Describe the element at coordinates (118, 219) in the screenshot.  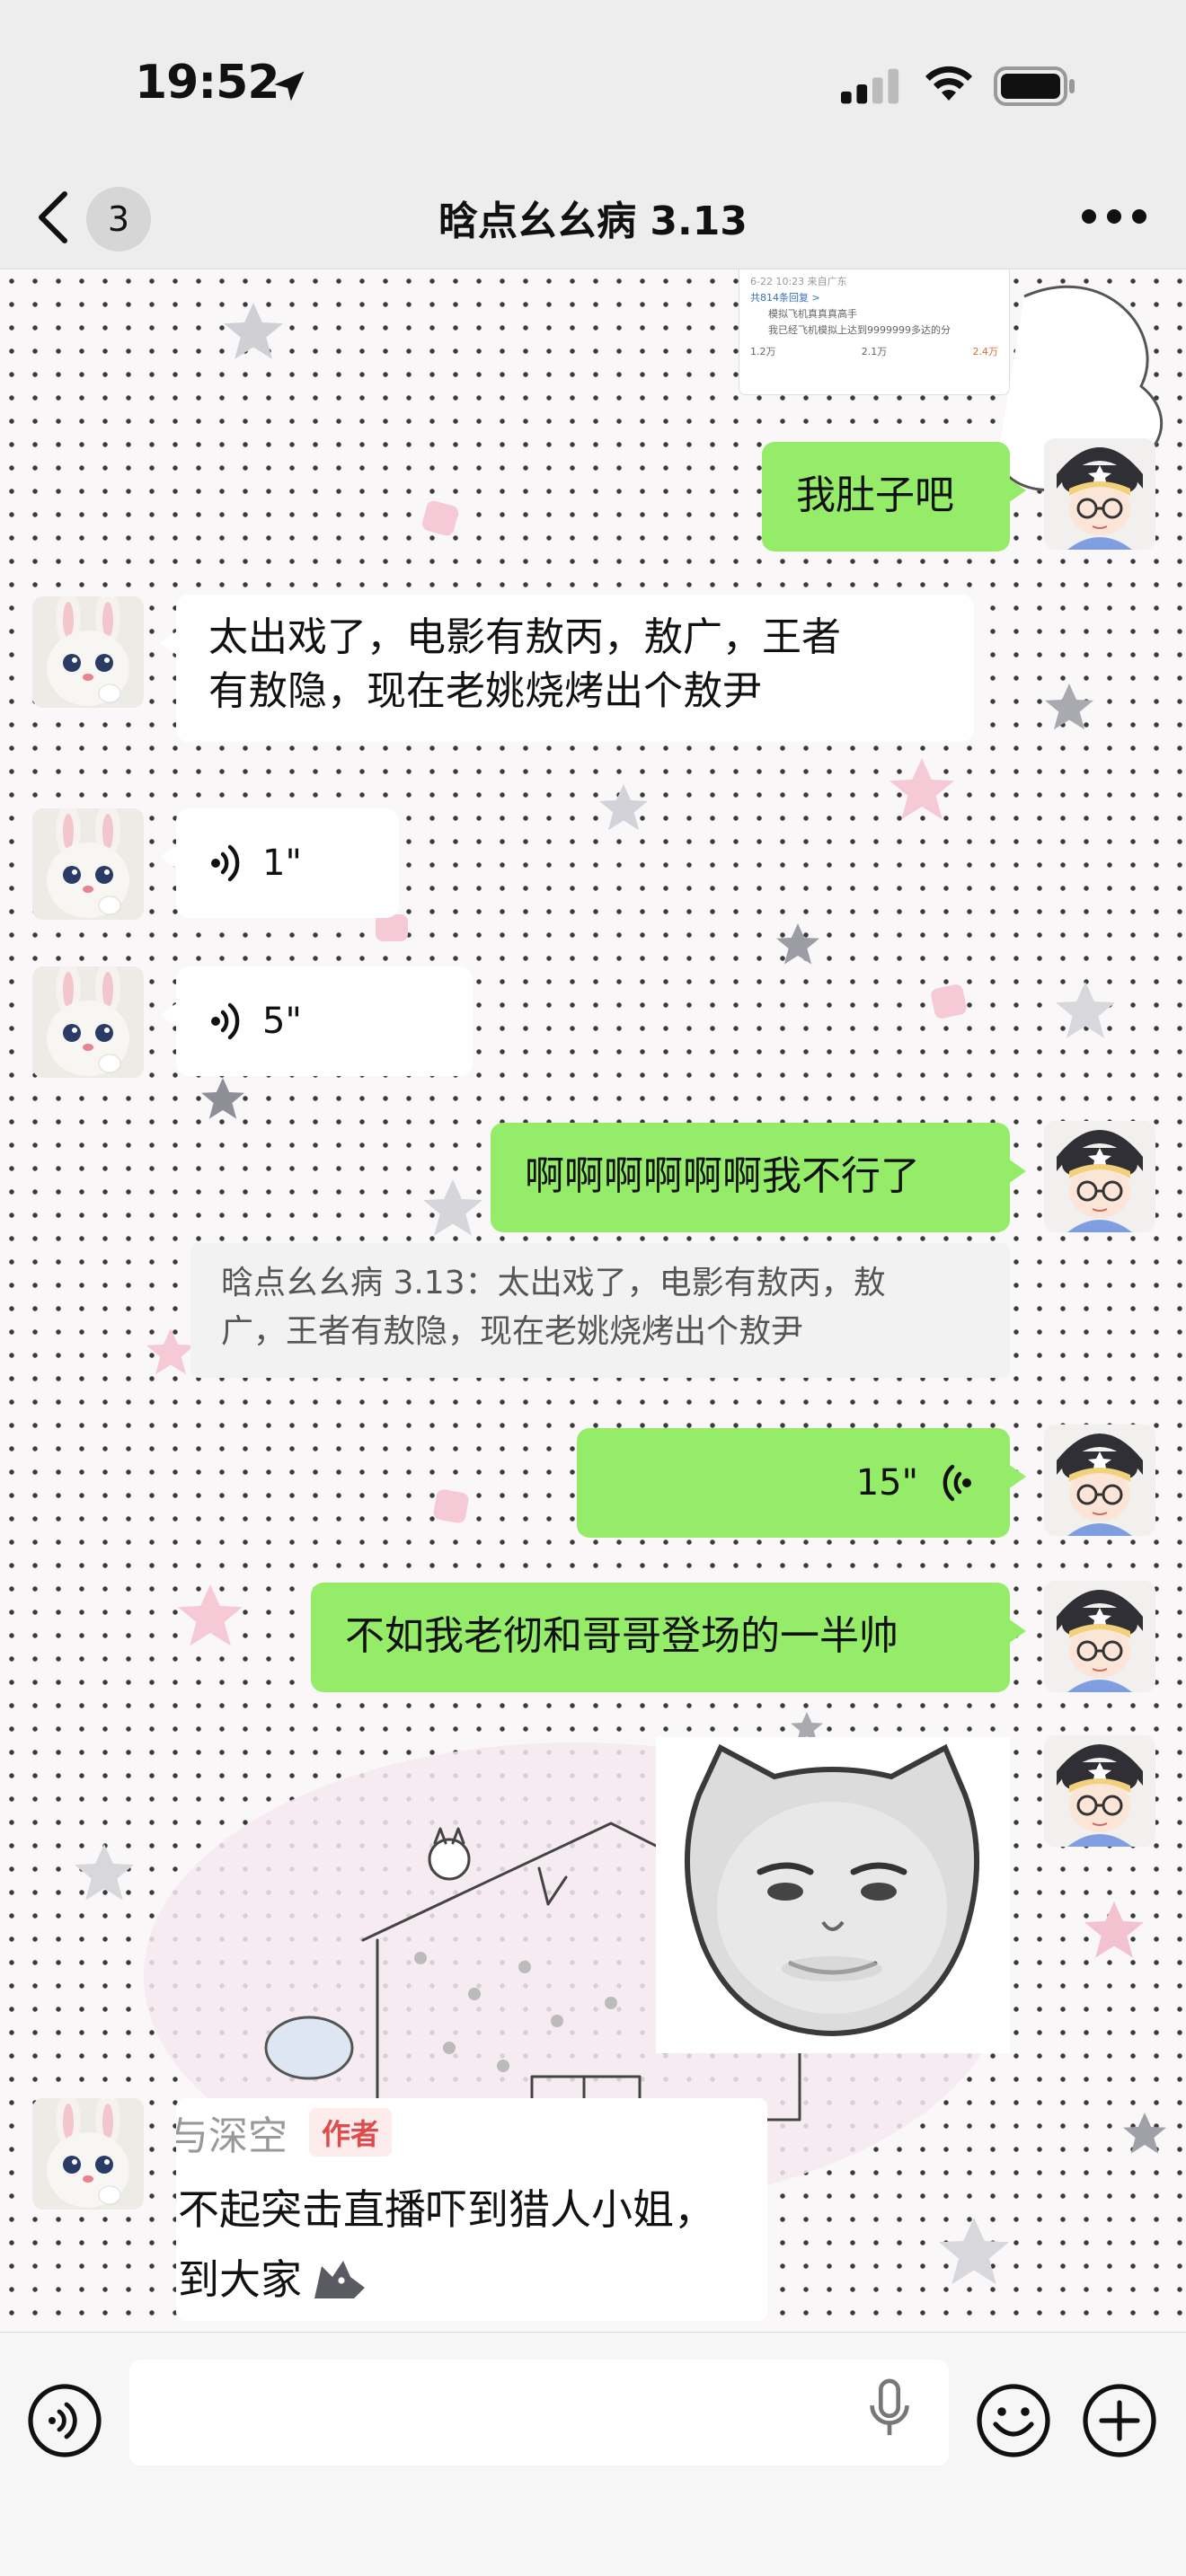
I see `unread-count-badge: 3` at that location.